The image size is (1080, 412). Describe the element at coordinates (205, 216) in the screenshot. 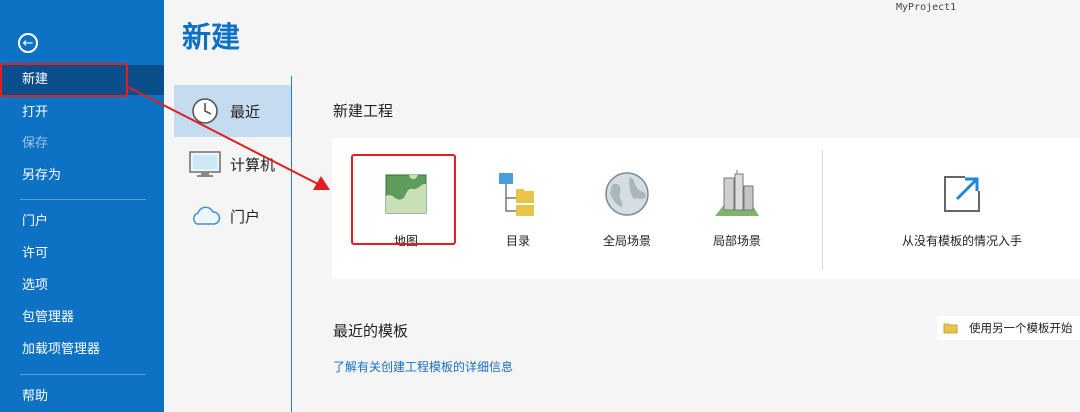

I see `cloud-icon` at that location.